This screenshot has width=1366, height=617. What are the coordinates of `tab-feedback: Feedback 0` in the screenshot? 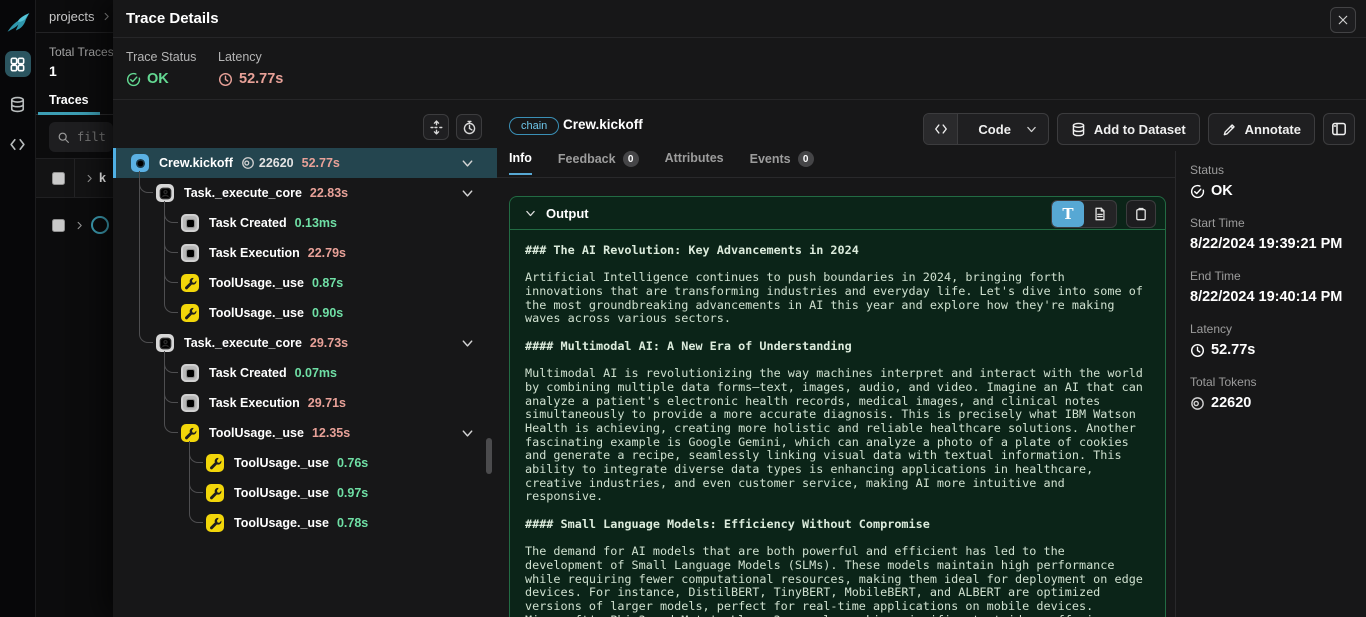 It's located at (598, 164).